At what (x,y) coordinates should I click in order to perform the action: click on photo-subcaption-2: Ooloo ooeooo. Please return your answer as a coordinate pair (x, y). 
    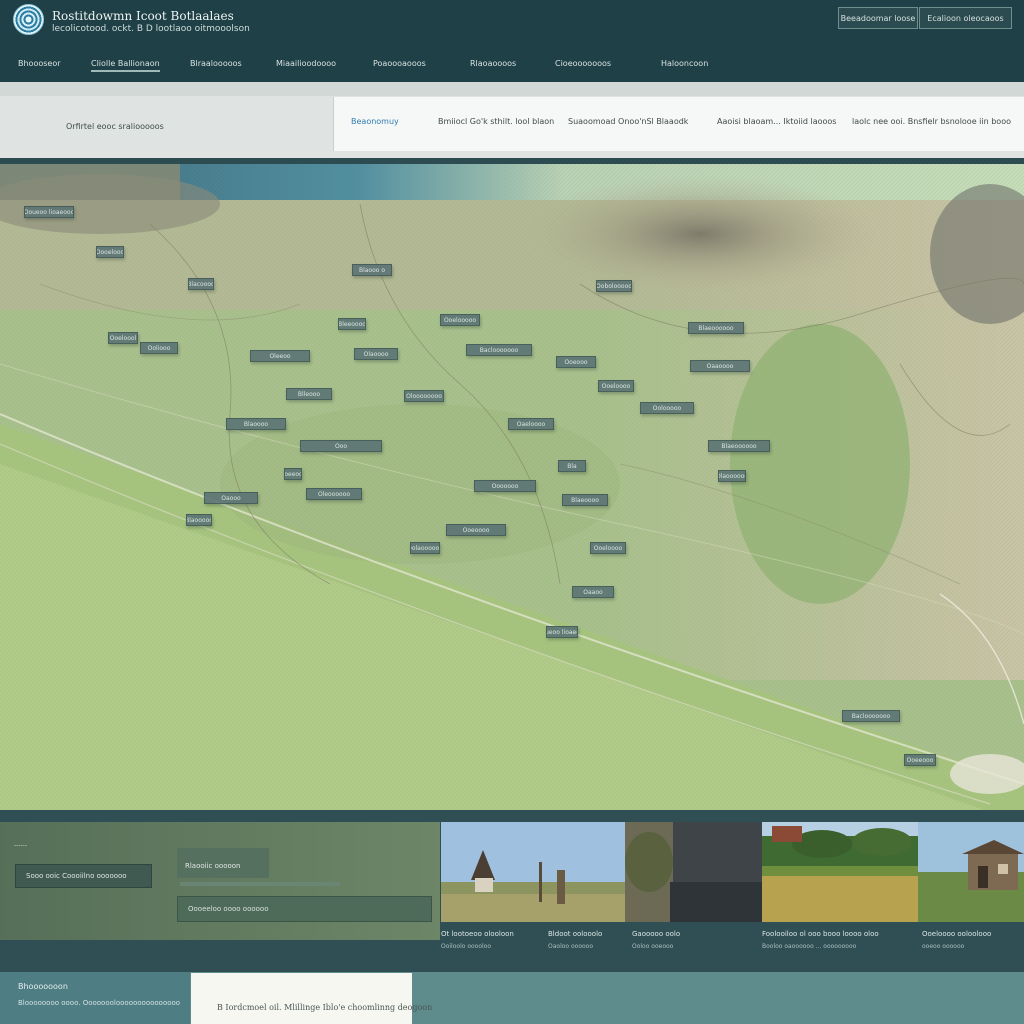
    Looking at the image, I should click on (653, 946).